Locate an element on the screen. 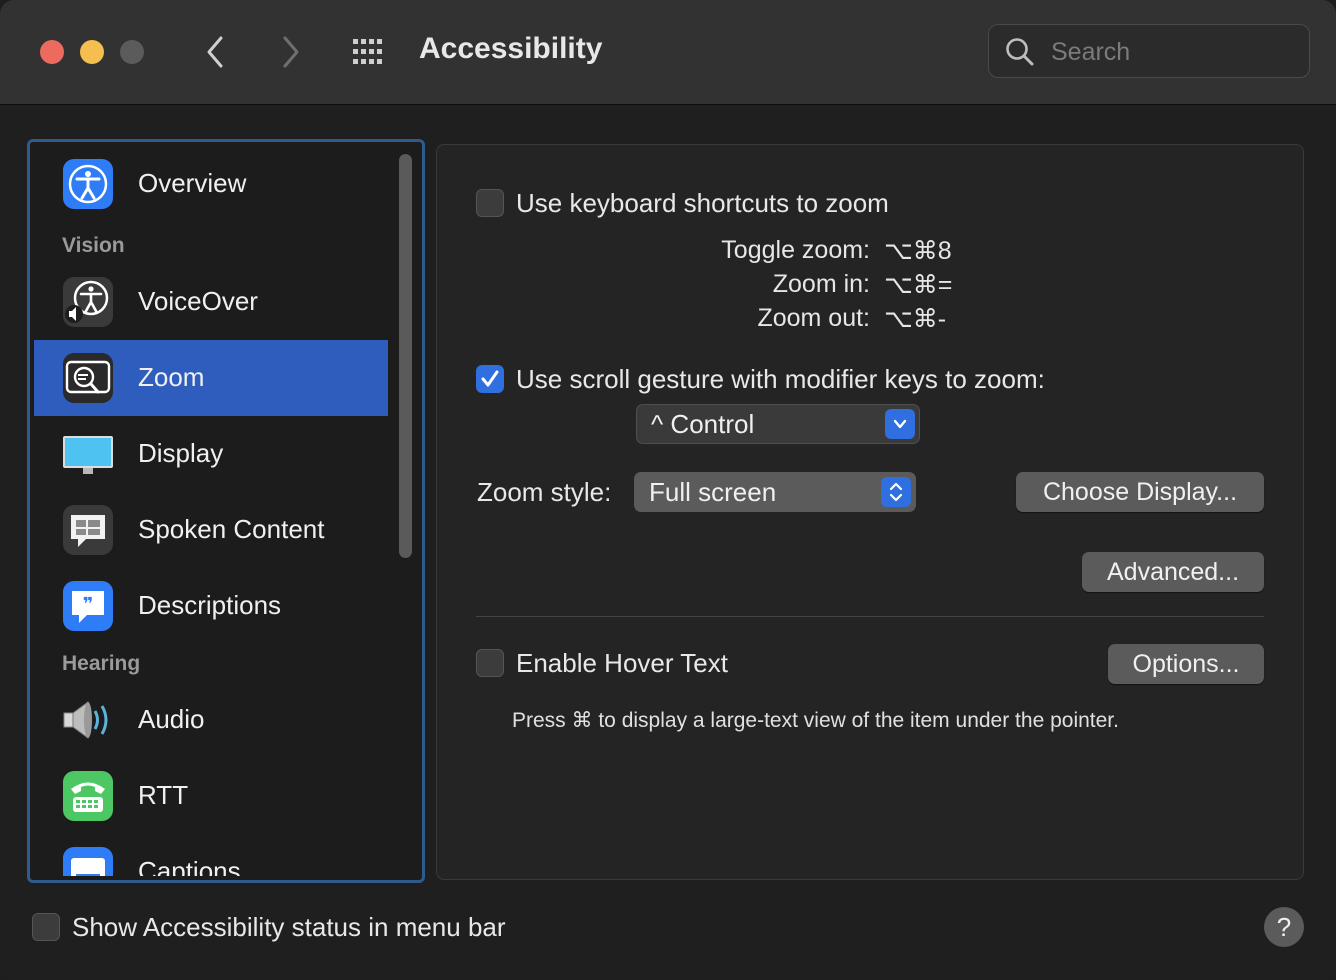 This screenshot has width=1336, height=980. sidebar-item-label: Captions is located at coordinates (189, 866).